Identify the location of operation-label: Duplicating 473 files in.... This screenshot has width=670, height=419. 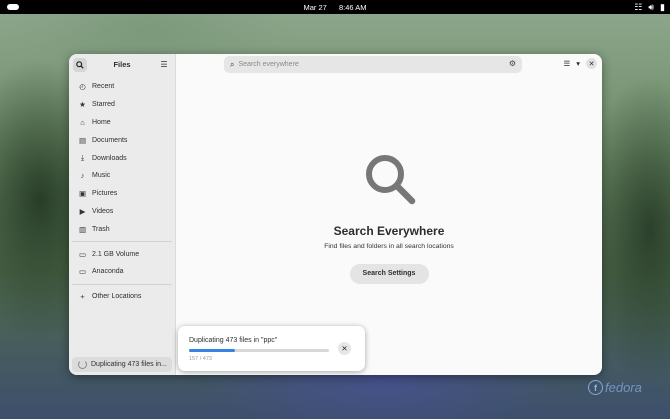
(129, 364).